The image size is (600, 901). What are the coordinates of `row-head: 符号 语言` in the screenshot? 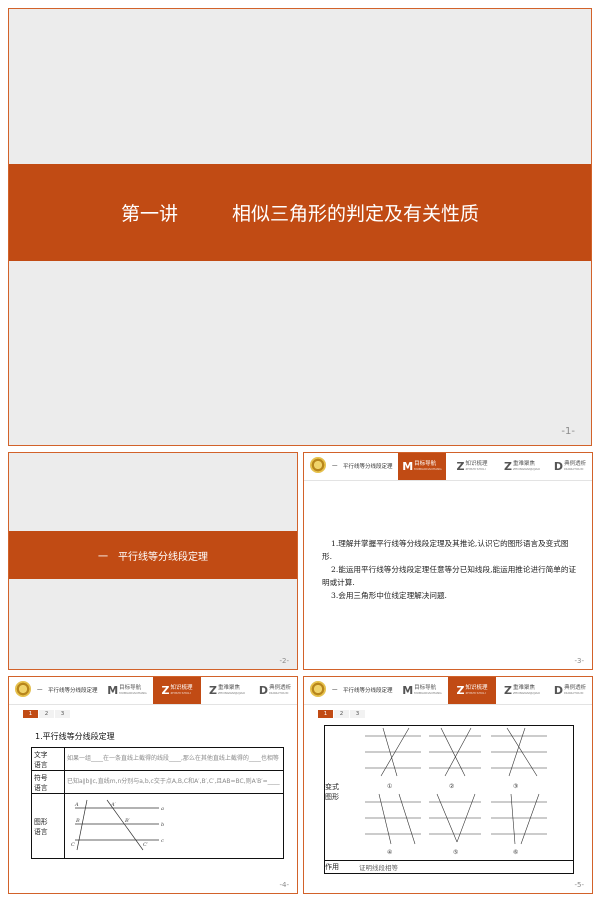 It's located at (48, 782).